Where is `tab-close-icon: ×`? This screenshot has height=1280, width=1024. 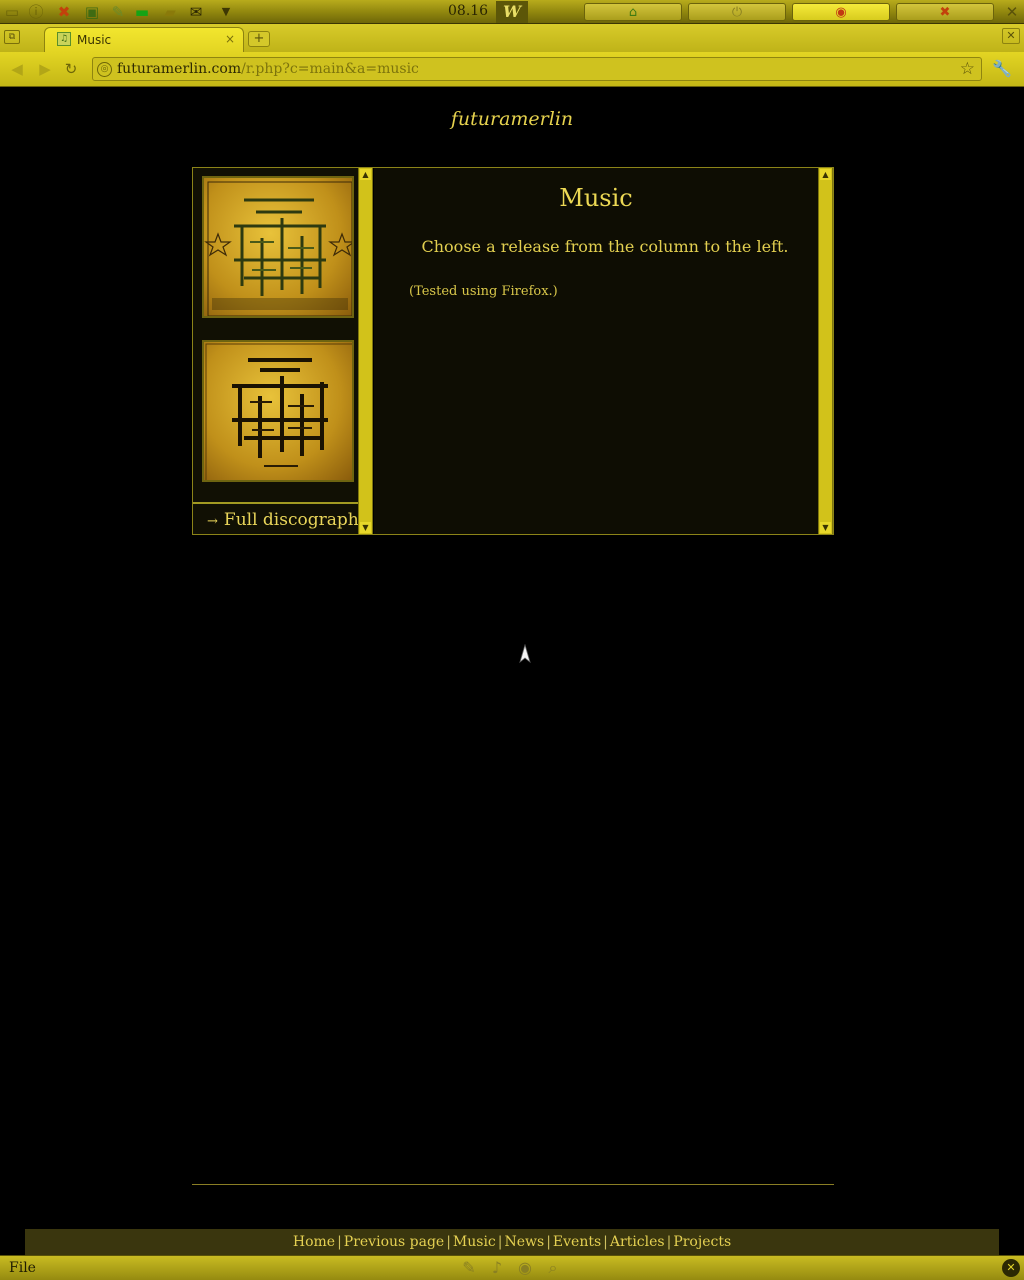
tab-close-icon: × is located at coordinates (230, 39).